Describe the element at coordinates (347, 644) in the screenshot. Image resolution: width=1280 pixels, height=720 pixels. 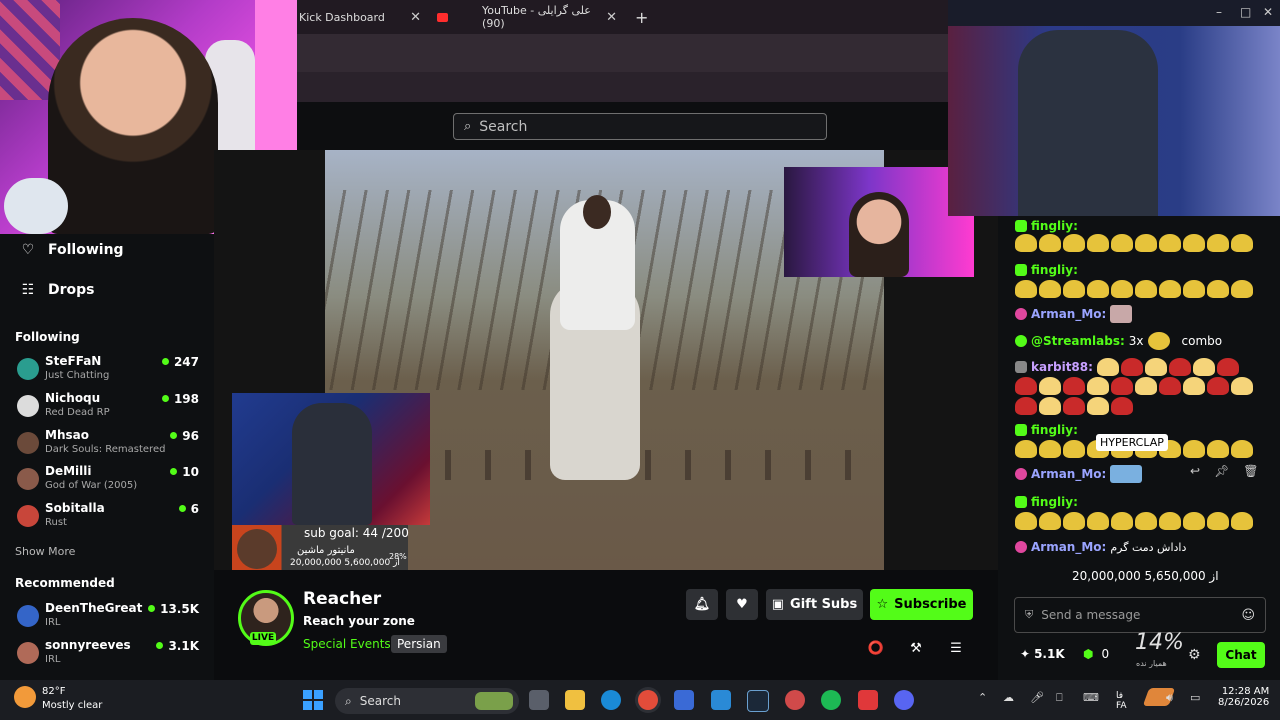
I see `stream-category-link: Special Events` at that location.